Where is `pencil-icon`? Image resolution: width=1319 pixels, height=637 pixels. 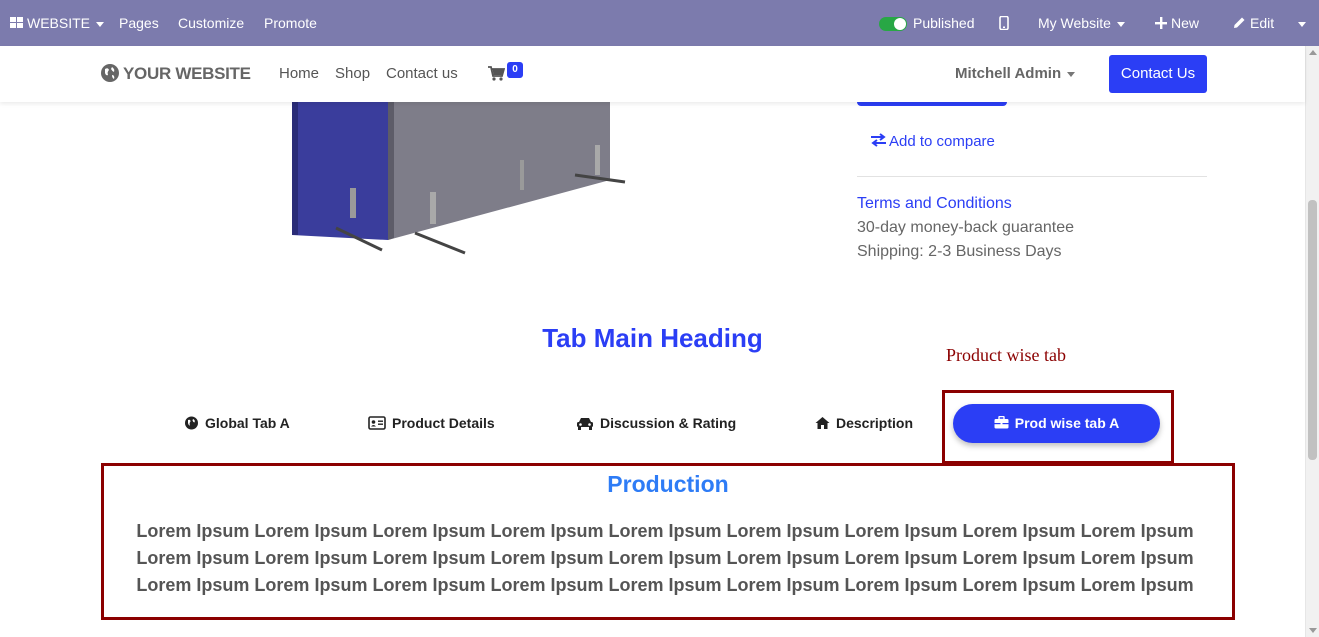 pencil-icon is located at coordinates (1239, 22).